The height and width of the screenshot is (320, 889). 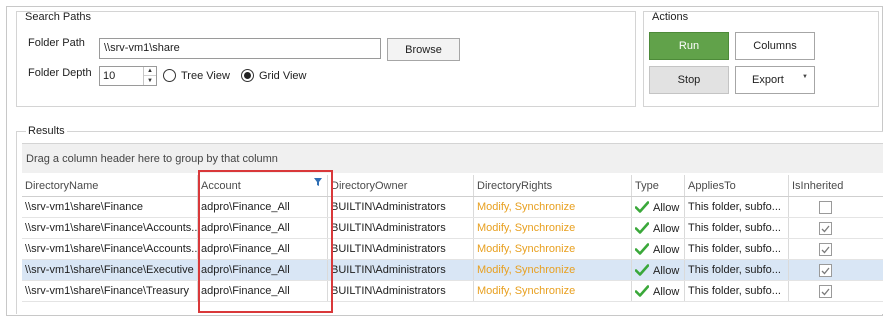 I want to click on cell-directoryname: \\srv-vm1\share\Finance\Treasury, so click(x=110, y=291).